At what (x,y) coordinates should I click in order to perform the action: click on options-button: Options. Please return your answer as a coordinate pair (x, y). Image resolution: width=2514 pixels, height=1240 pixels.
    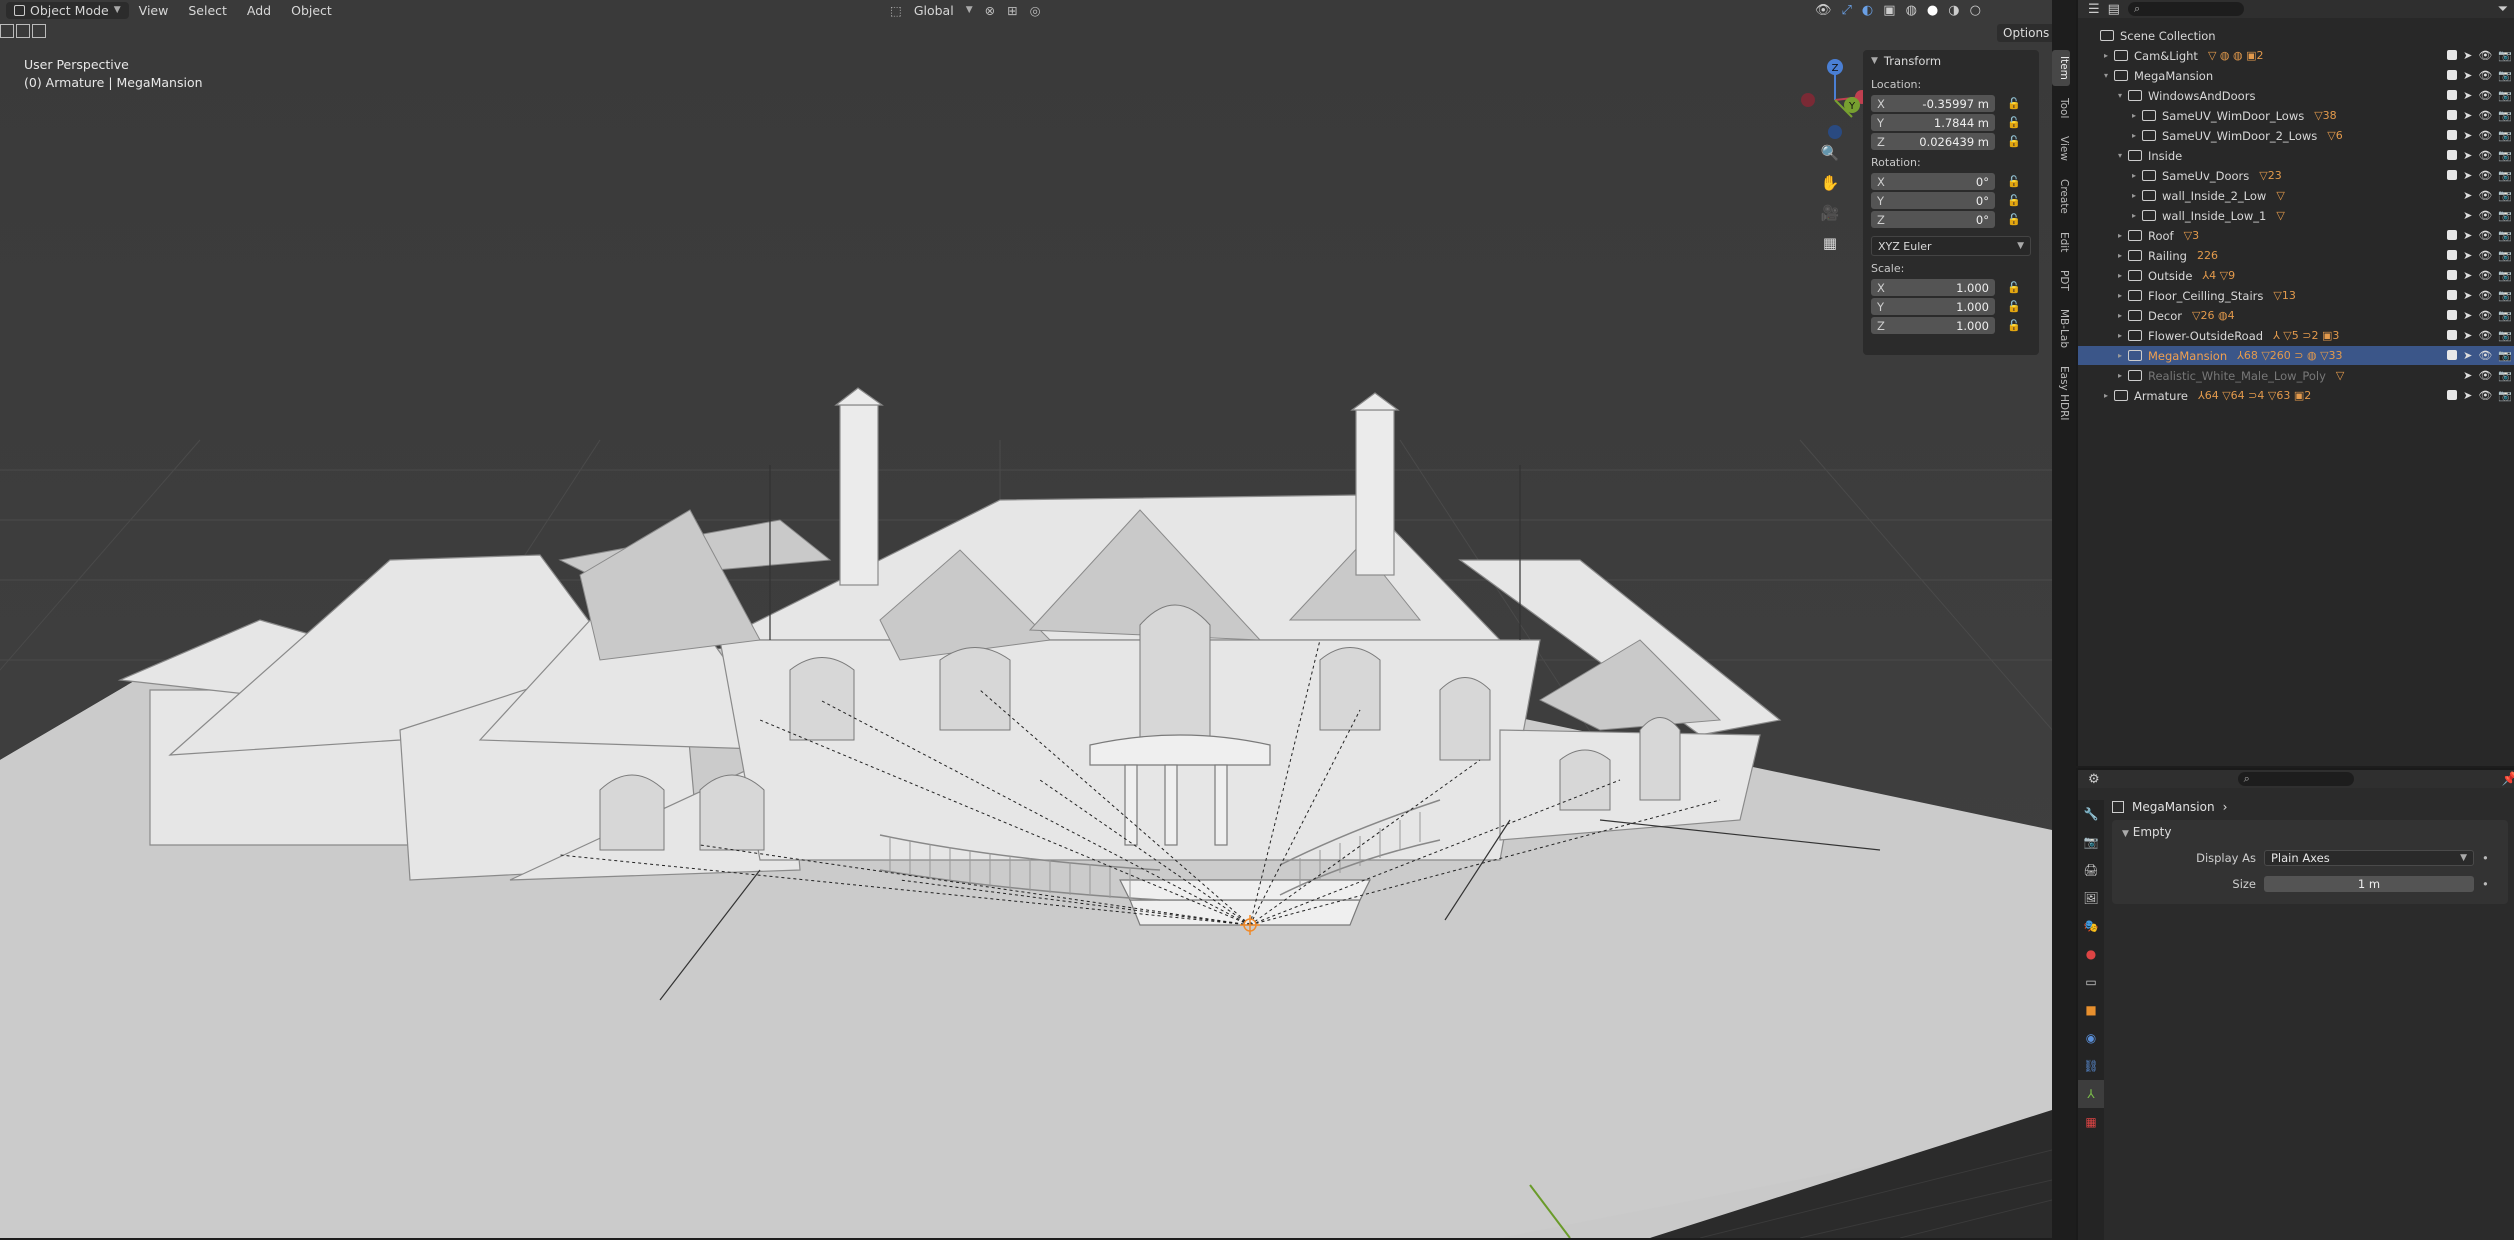
    Looking at the image, I should click on (2024, 33).